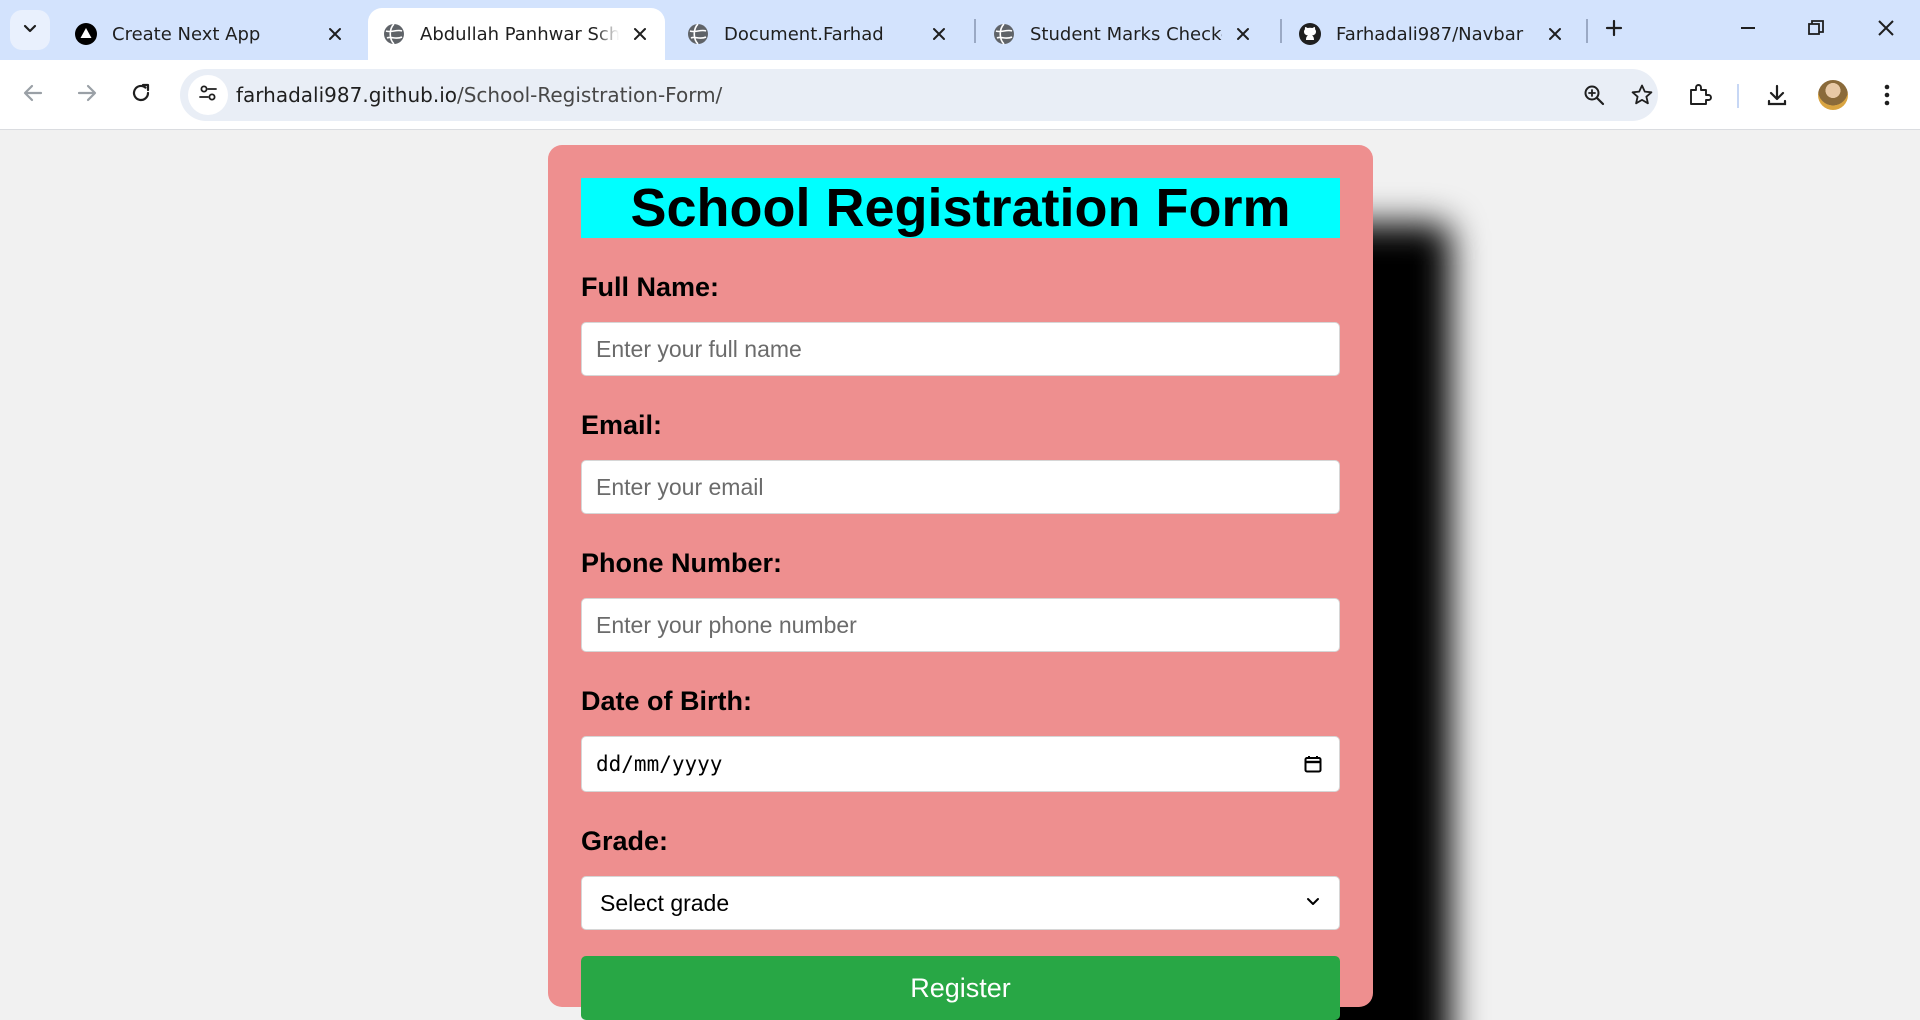 The height and width of the screenshot is (1020, 1920). I want to click on back-button, so click(33, 95).